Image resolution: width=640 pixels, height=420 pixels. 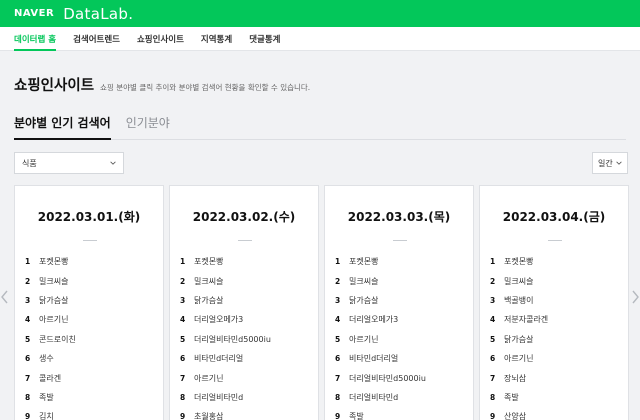 What do you see at coordinates (5, 297) in the screenshot?
I see `chevron-left-icon` at bounding box center [5, 297].